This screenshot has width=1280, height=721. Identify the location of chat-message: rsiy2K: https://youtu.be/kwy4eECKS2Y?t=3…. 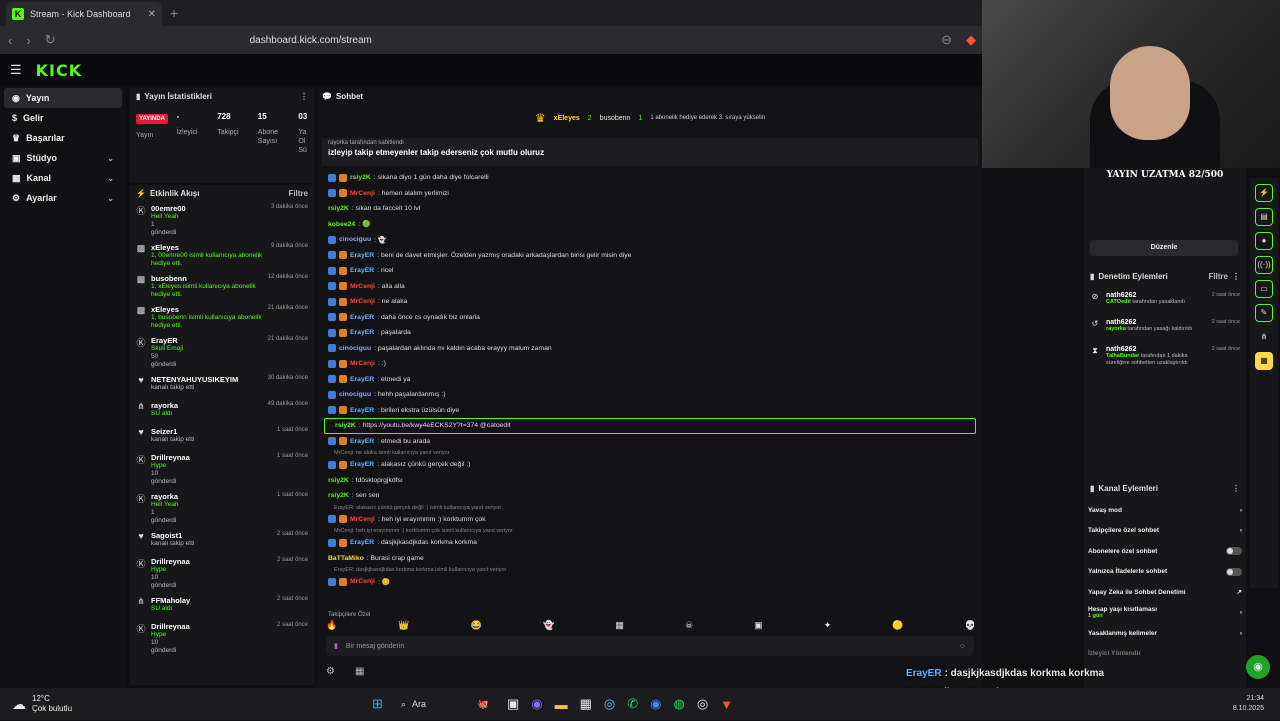
(650, 426).